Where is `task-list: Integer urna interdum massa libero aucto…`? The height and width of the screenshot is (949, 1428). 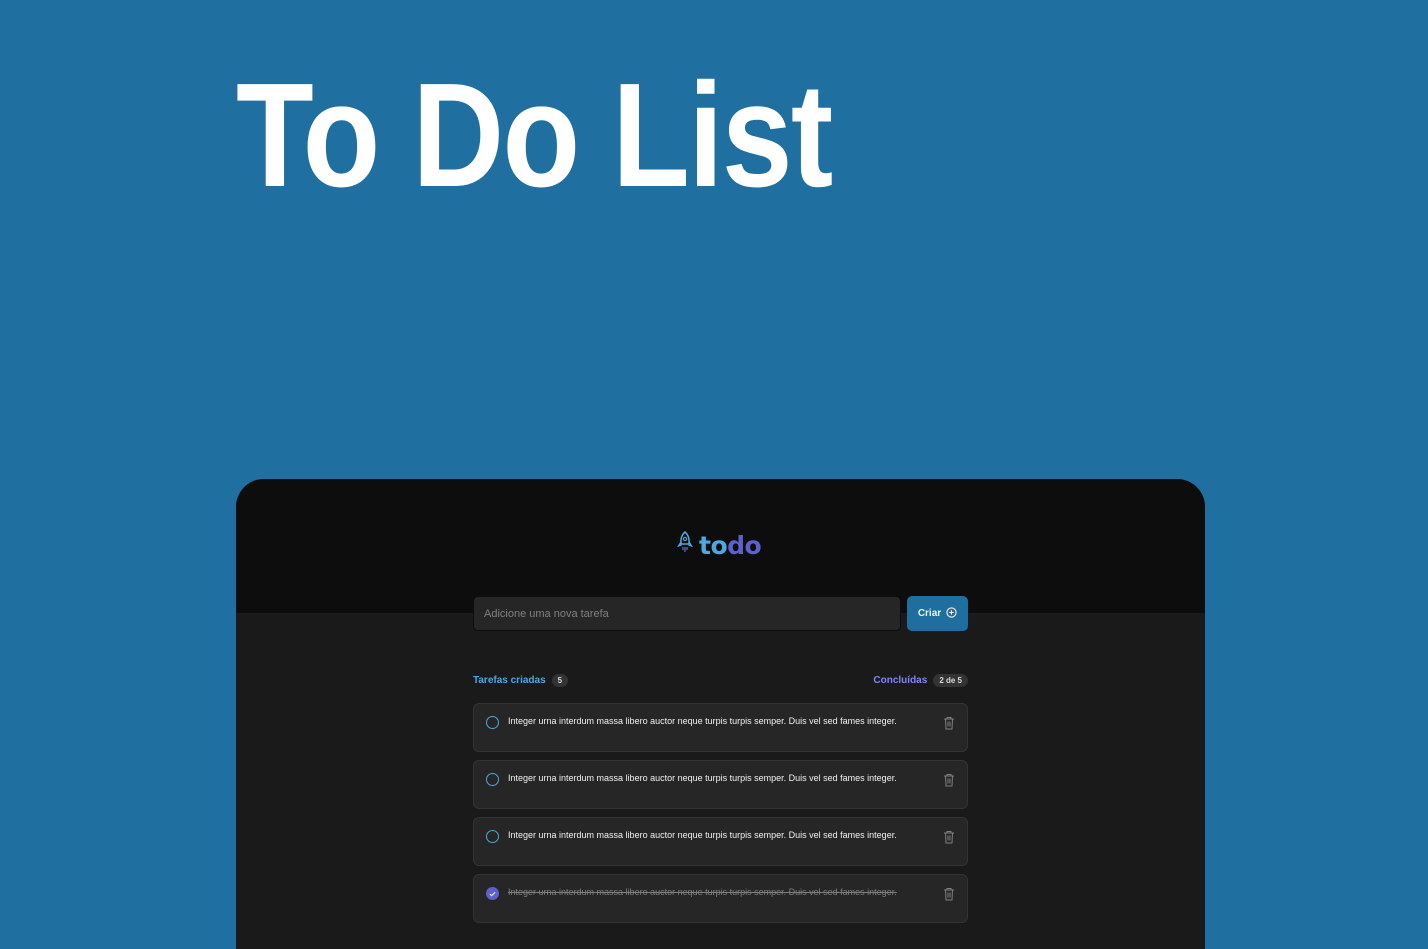
task-list: Integer urna interdum massa libero aucto… is located at coordinates (720, 813).